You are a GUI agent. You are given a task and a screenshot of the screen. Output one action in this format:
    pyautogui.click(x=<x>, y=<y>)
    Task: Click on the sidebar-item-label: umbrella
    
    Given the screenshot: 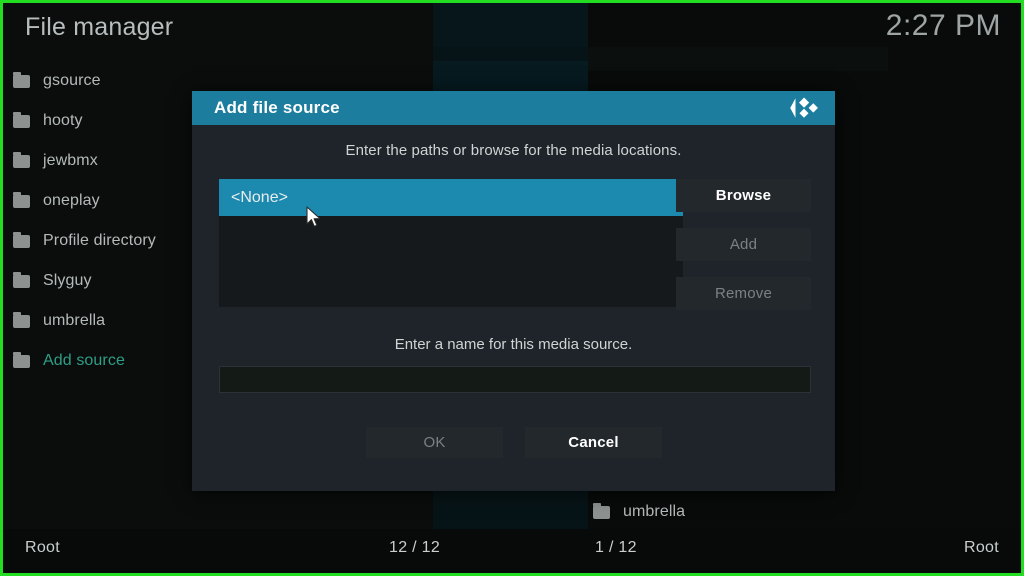 What is the action you would take?
    pyautogui.click(x=74, y=320)
    